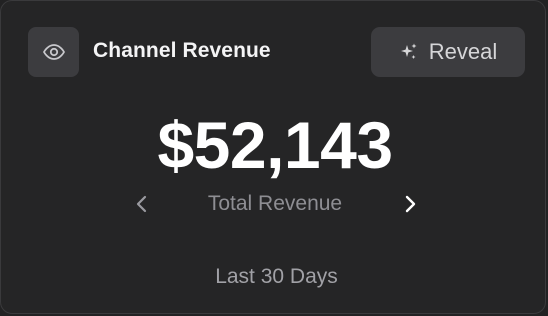 This screenshot has height=316, width=548. I want to click on eye-icon, so click(53, 52).